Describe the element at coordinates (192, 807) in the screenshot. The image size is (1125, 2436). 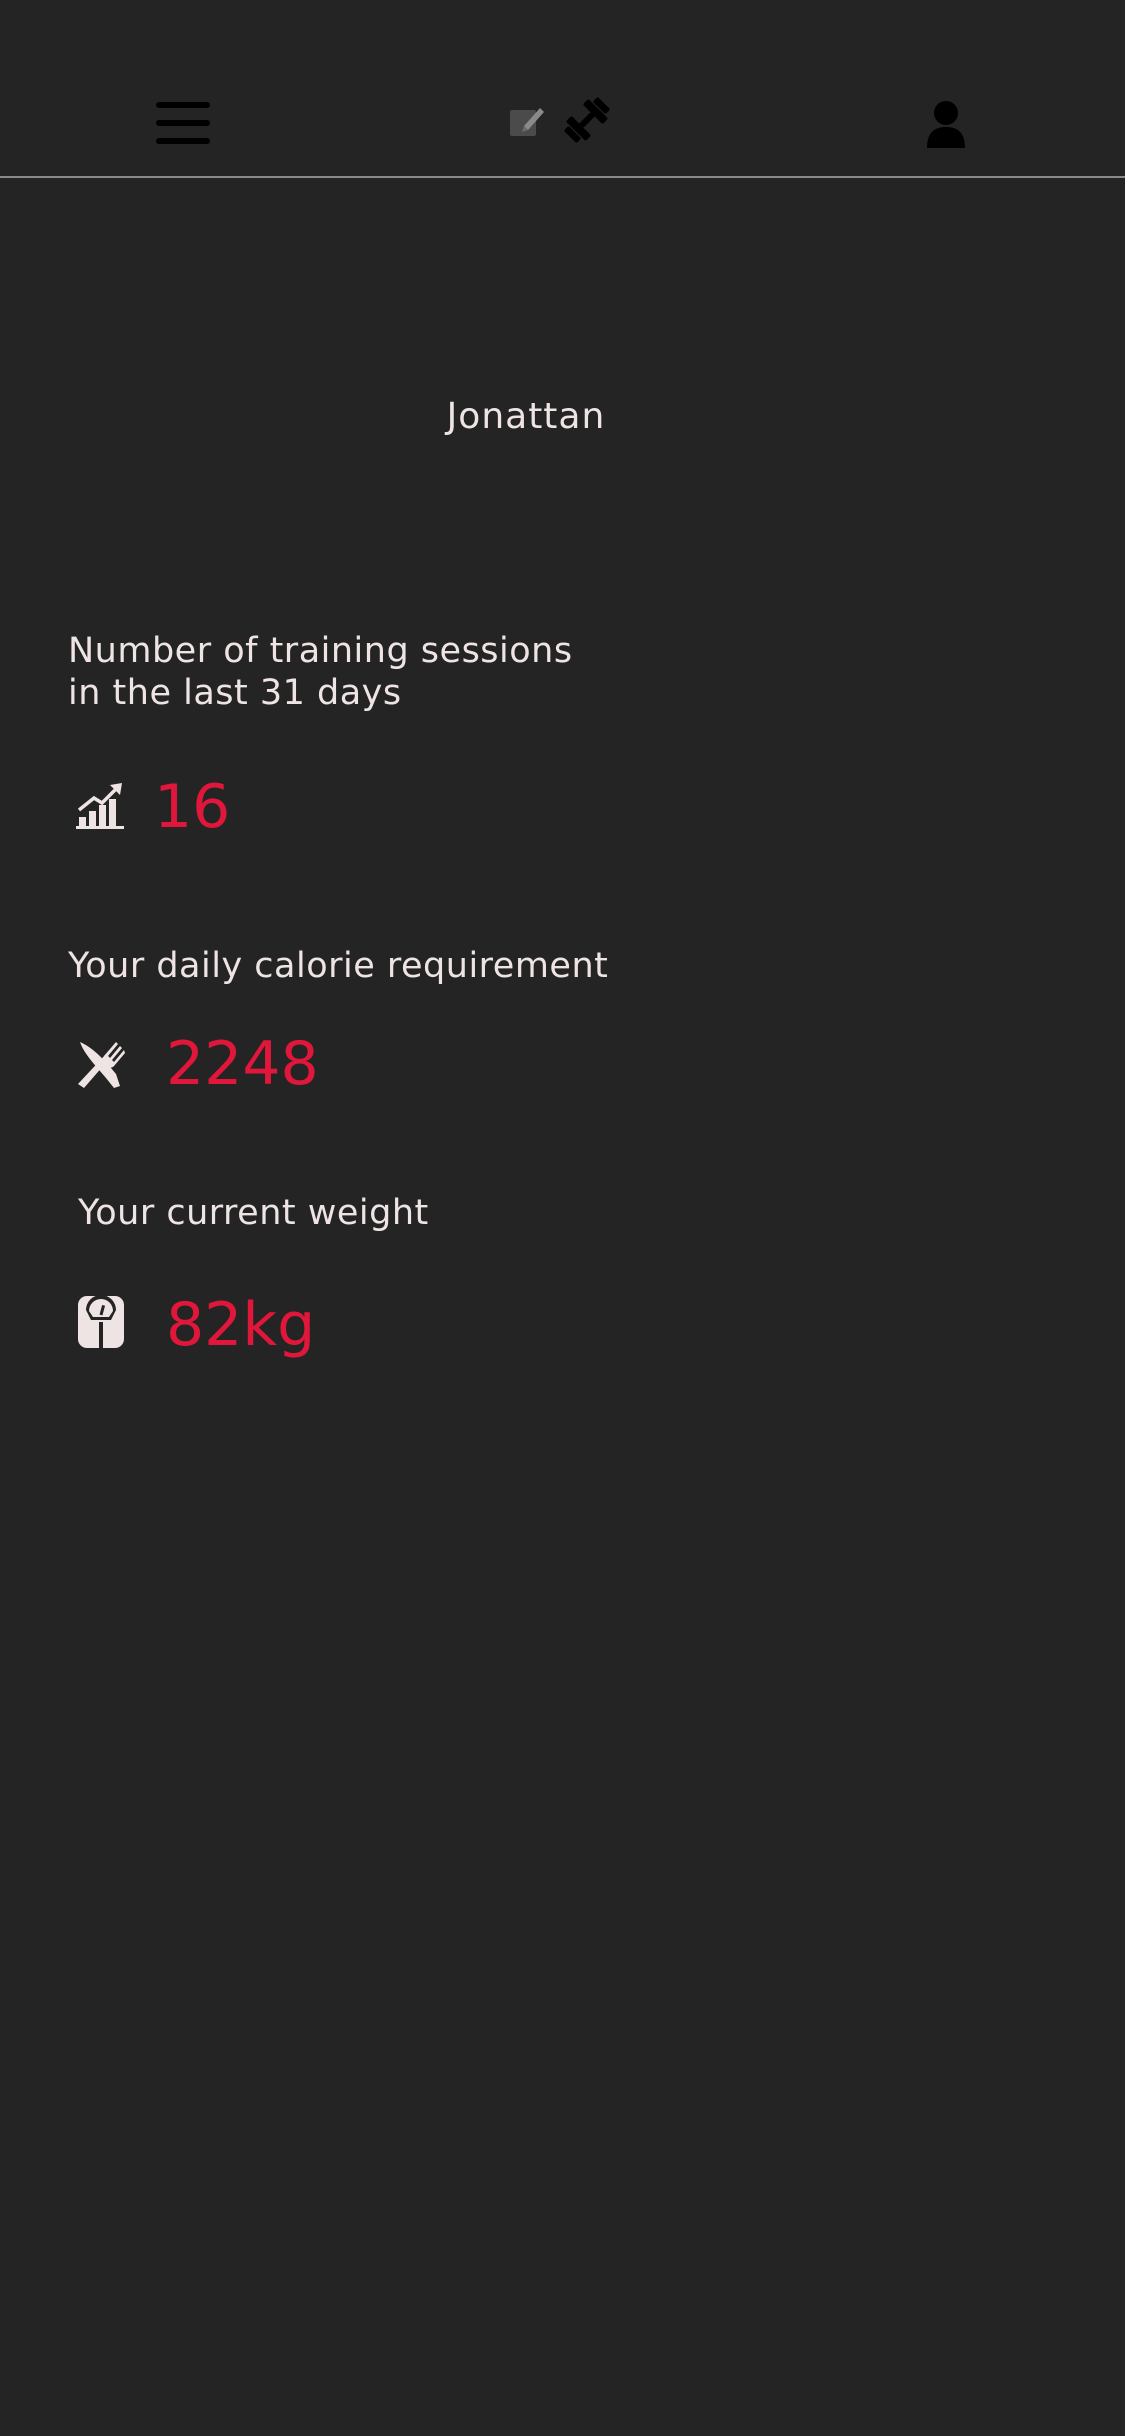
I see `sessions-value: 16` at that location.